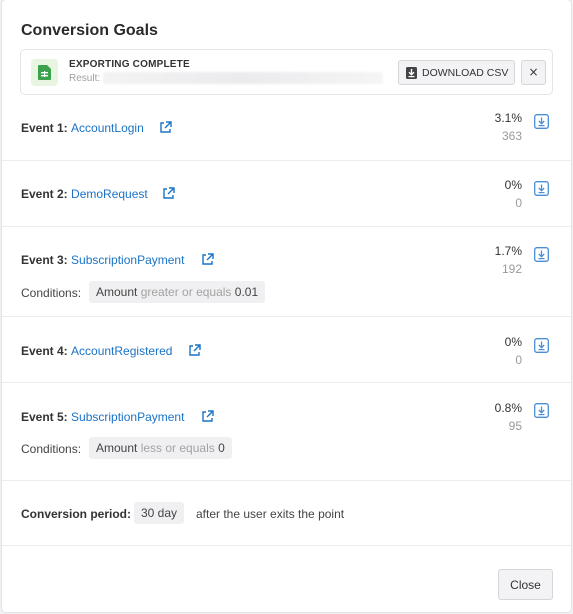  What do you see at coordinates (286, 193) in the screenshot?
I see `event-row: Event 2: DemoRequest 0% 0` at bounding box center [286, 193].